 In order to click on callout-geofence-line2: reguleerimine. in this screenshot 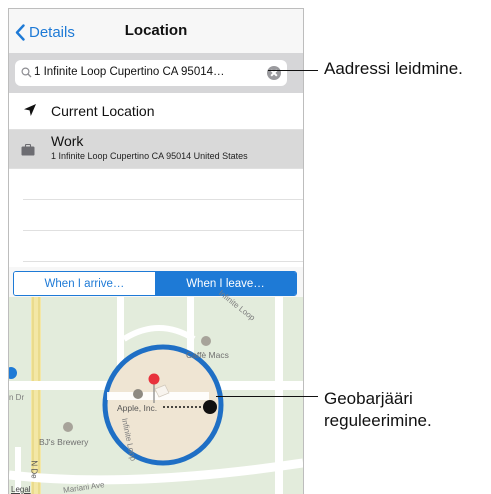, I will do `click(378, 420)`.